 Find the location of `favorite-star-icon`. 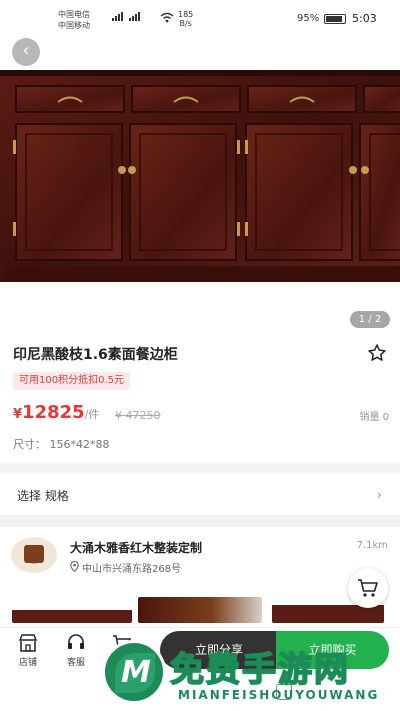

favorite-star-icon is located at coordinates (377, 353).